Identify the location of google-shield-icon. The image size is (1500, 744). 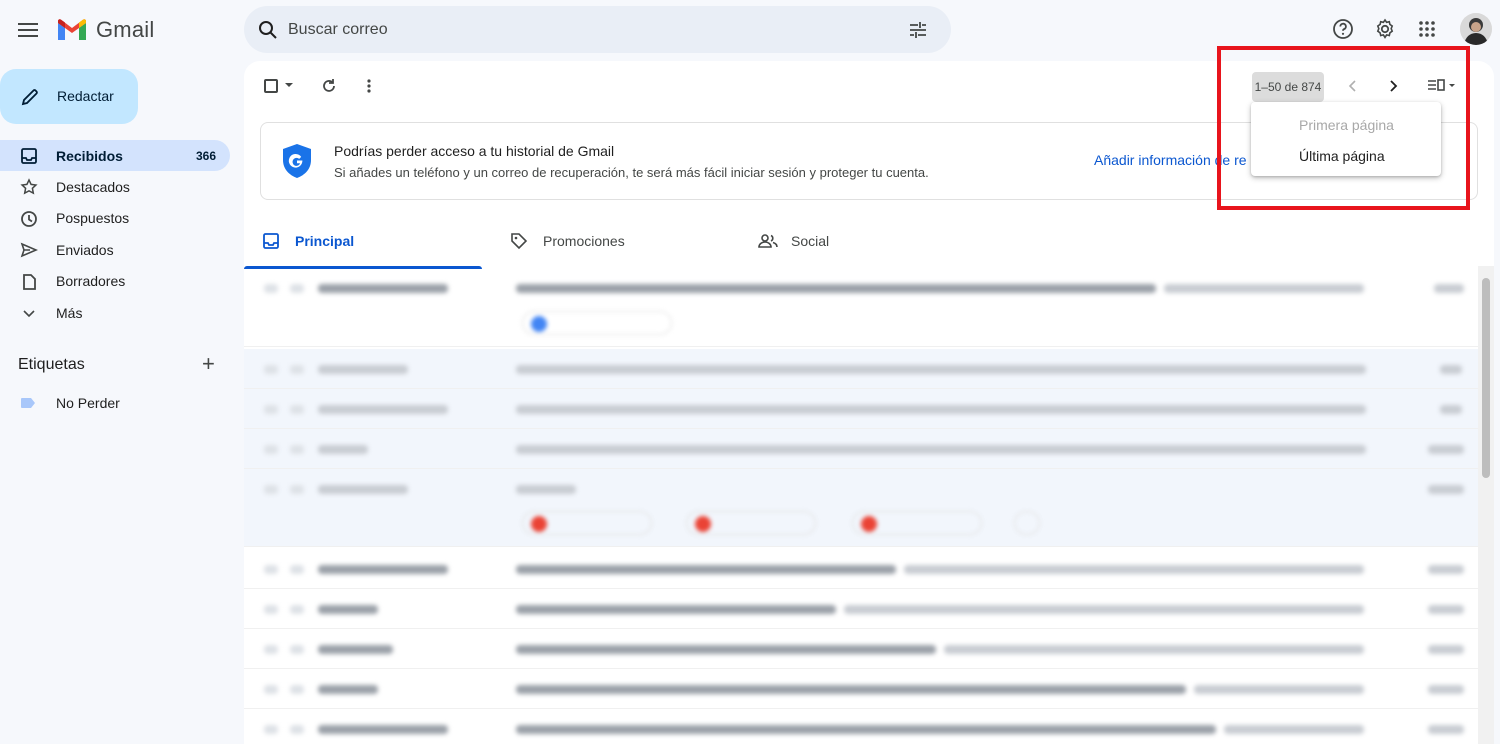
(297, 161).